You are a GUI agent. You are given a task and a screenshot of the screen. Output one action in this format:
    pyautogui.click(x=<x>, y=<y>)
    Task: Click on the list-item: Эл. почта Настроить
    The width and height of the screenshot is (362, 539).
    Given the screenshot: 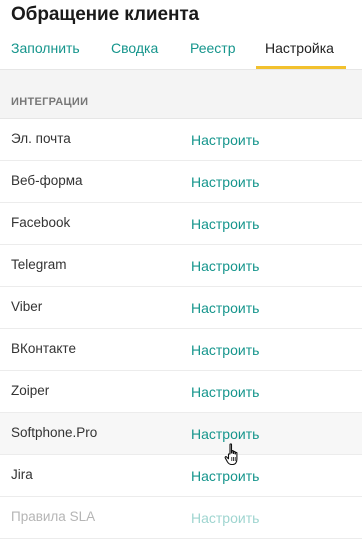 What is the action you would take?
    pyautogui.click(x=181, y=140)
    